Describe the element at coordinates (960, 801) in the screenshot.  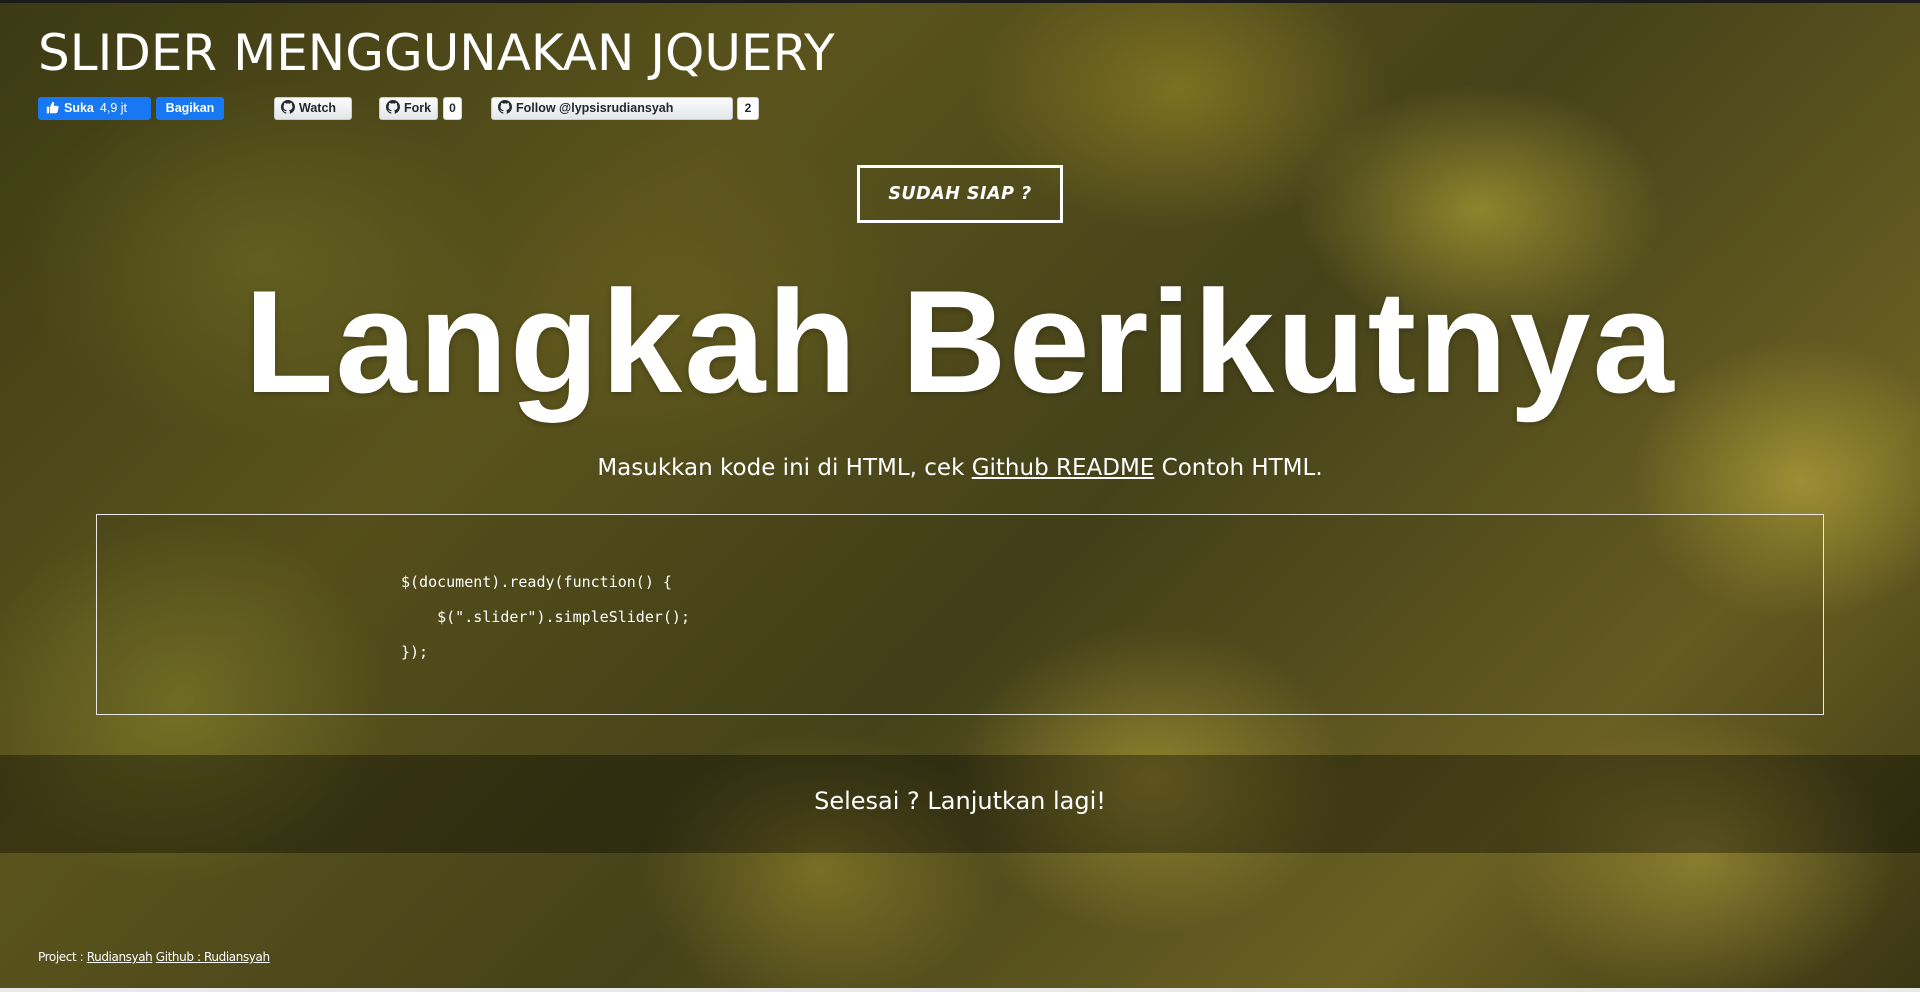
I see `continue-link: Selesai ? Lanjutkan lagi!` at that location.